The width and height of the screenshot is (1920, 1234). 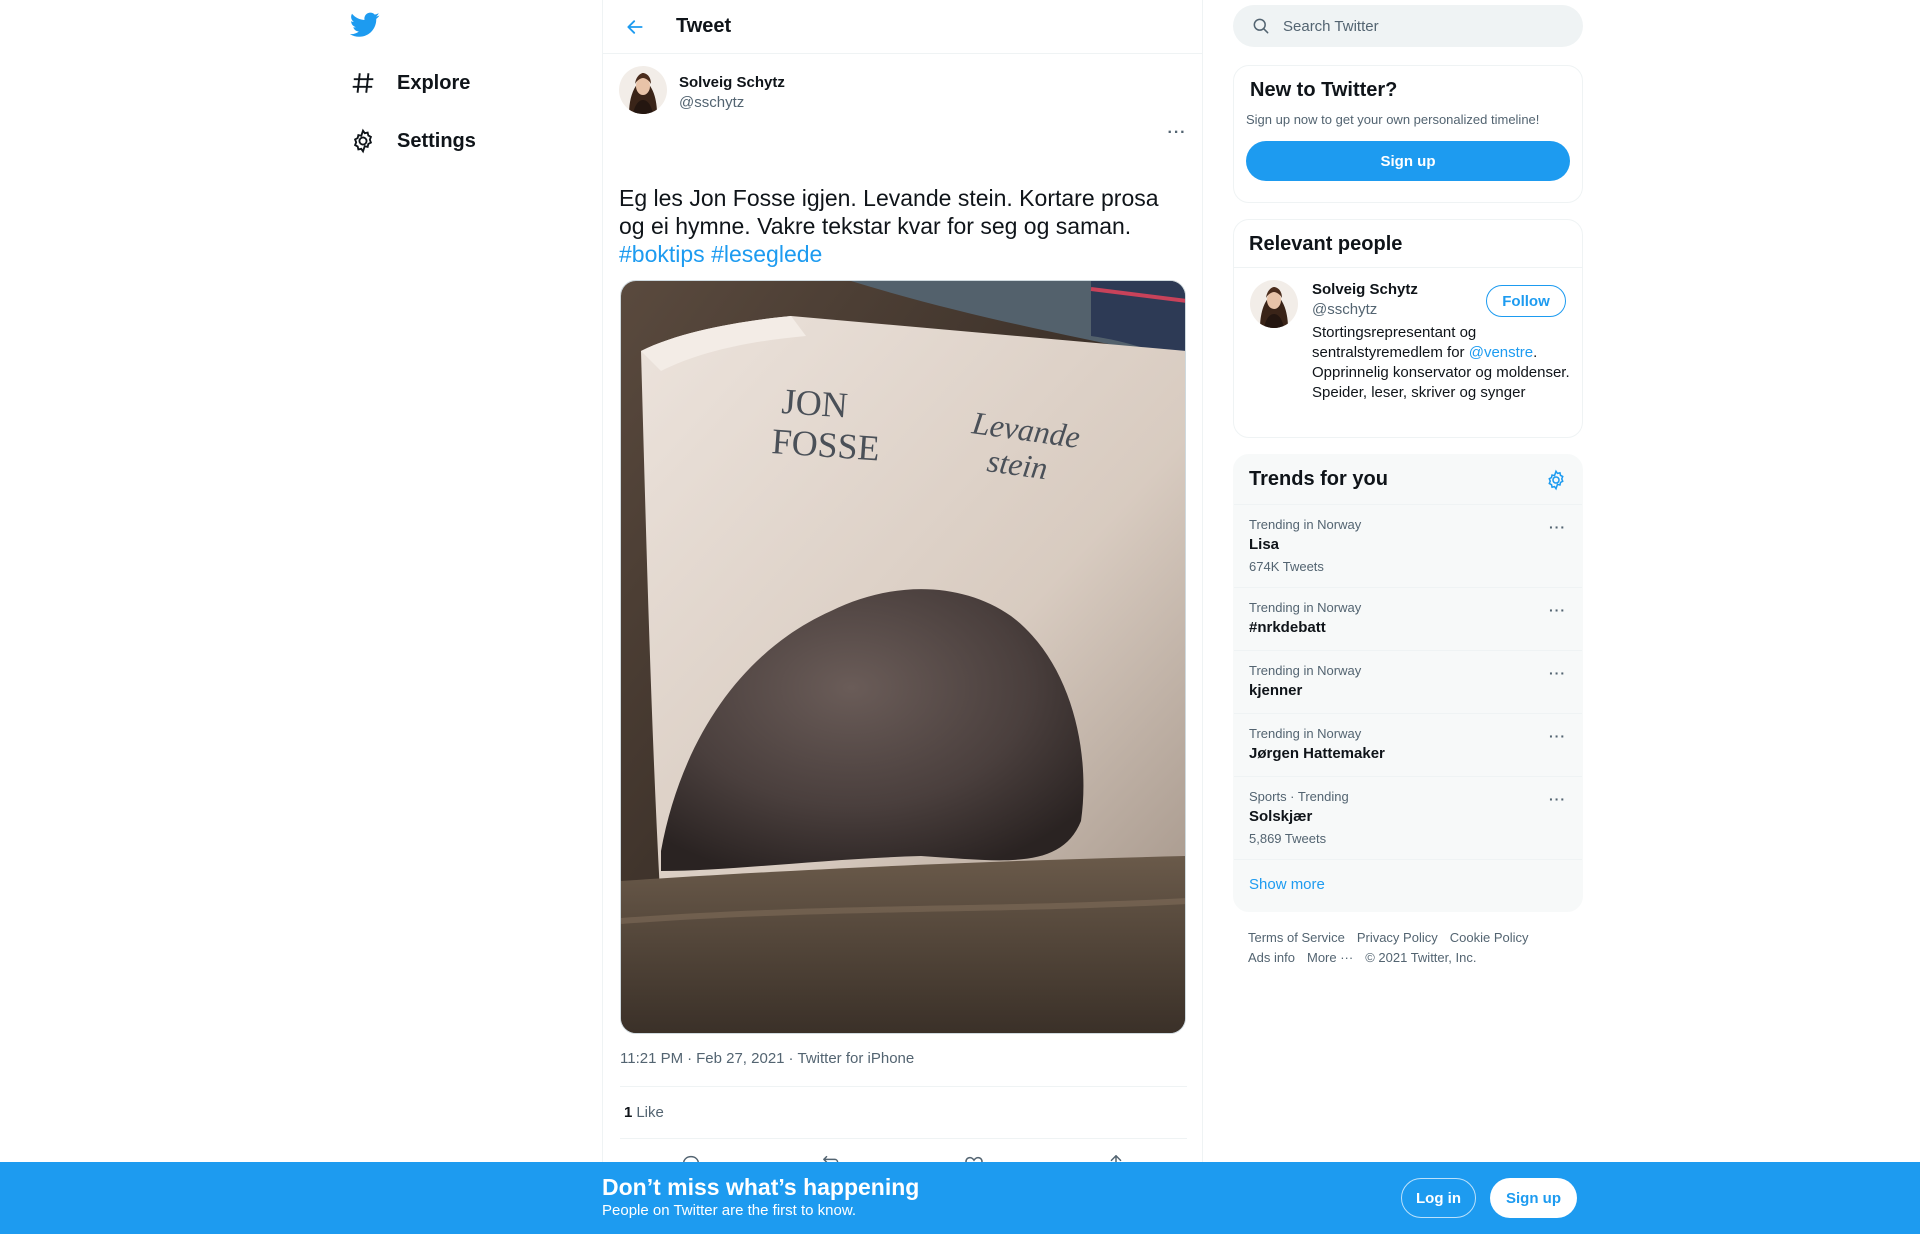 I want to click on tweet-time-link: 11:21 PM · Feb 27, 2021, so click(x=702, y=1058).